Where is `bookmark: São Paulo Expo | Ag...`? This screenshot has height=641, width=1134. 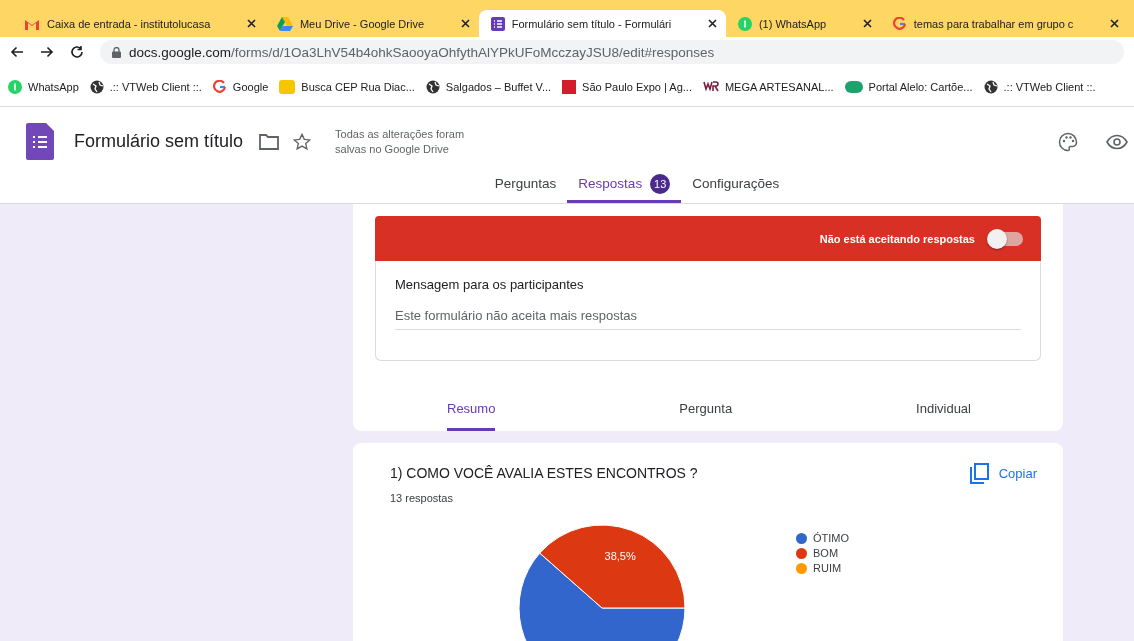
bookmark: São Paulo Expo | Ag... is located at coordinates (627, 86).